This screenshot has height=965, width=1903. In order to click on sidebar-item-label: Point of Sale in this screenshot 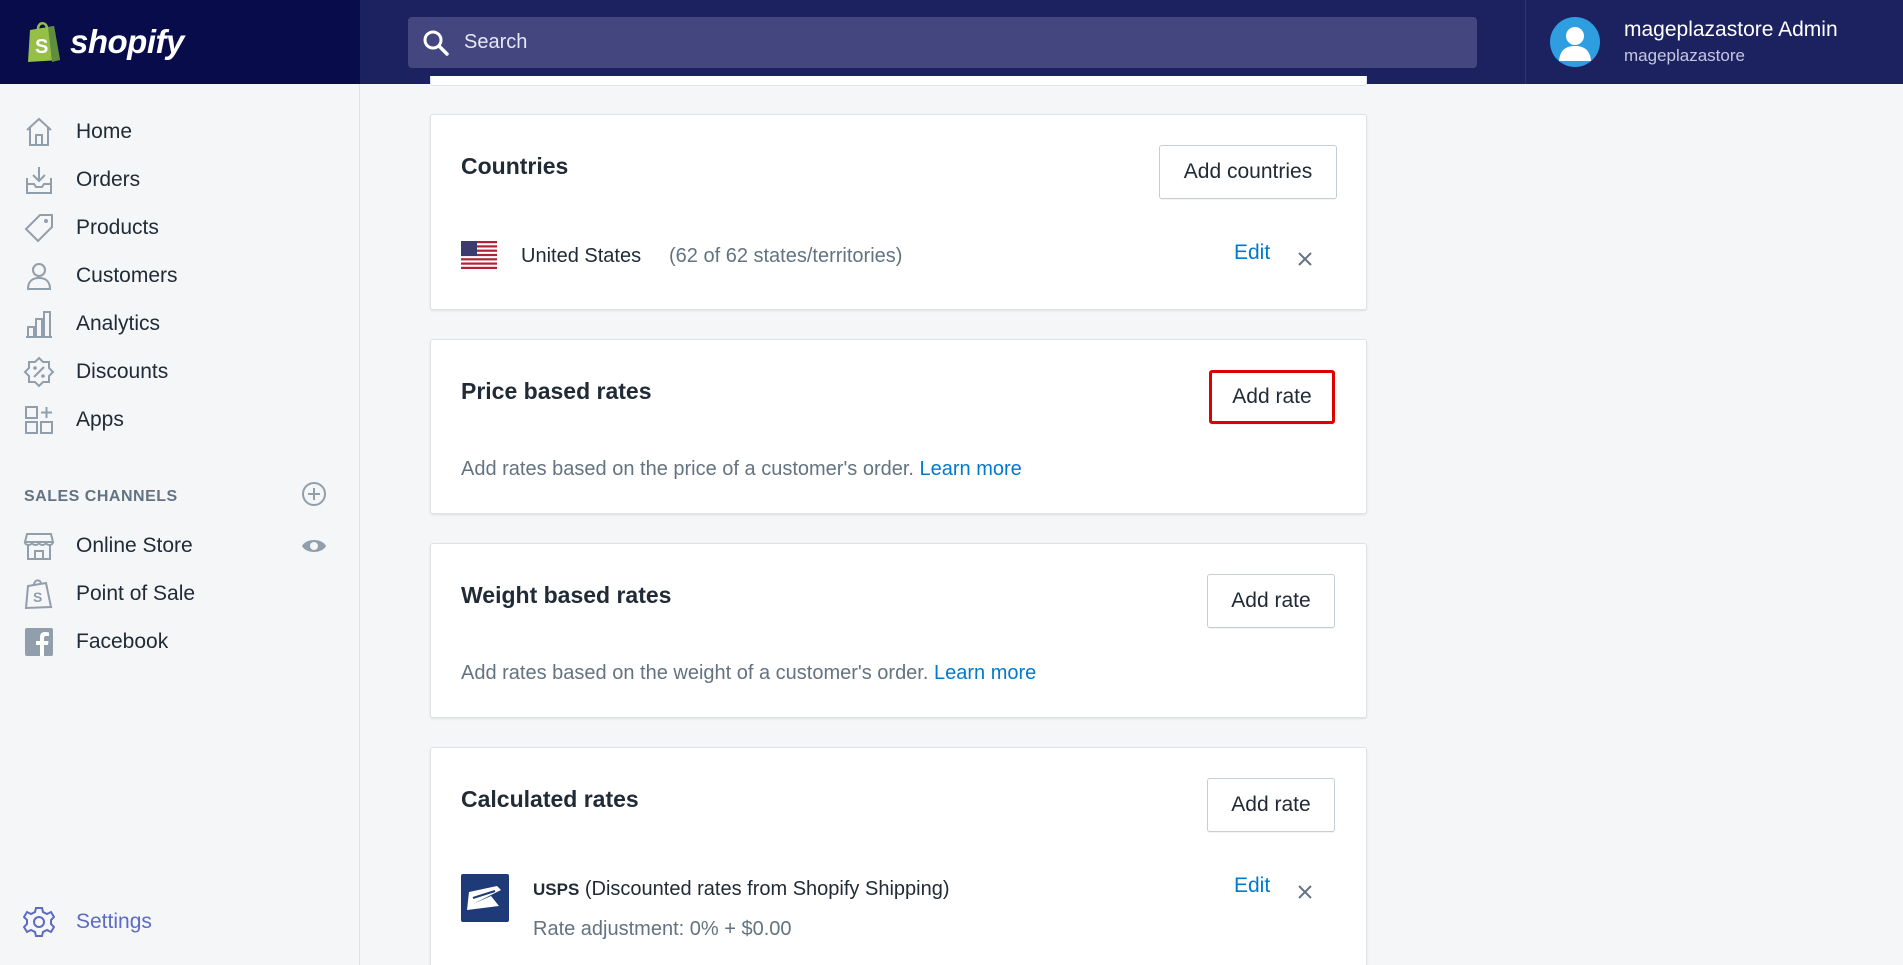, I will do `click(136, 593)`.